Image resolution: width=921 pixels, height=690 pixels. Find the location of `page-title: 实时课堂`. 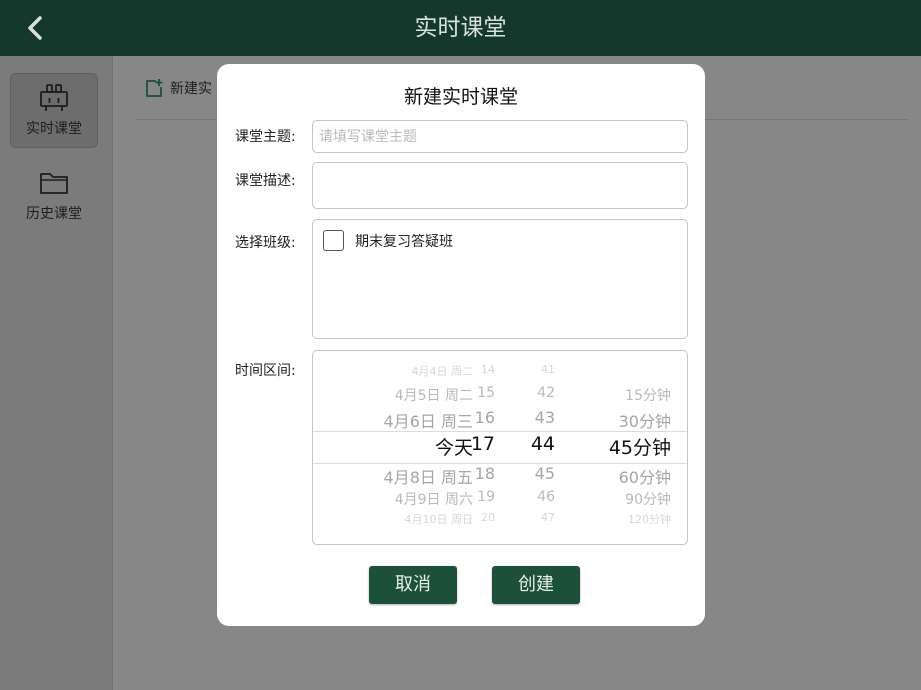

page-title: 实时课堂 is located at coordinates (460, 28).